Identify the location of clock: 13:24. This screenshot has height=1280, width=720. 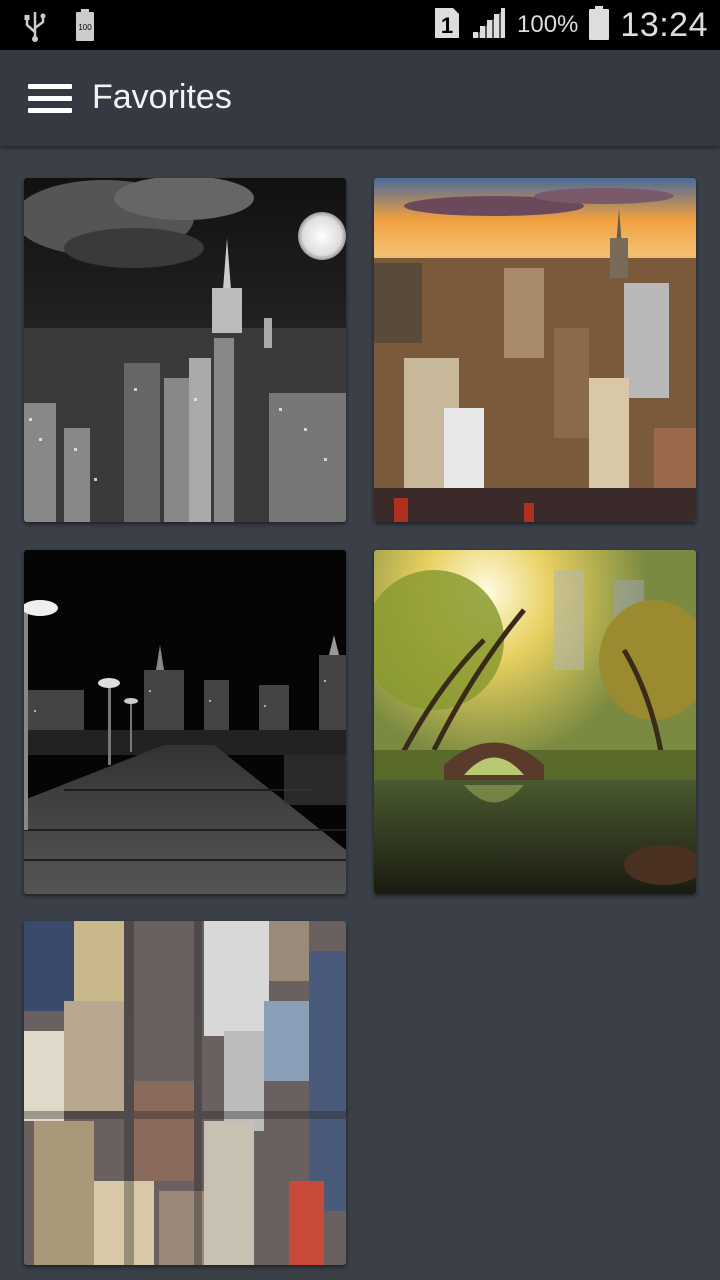
(664, 24).